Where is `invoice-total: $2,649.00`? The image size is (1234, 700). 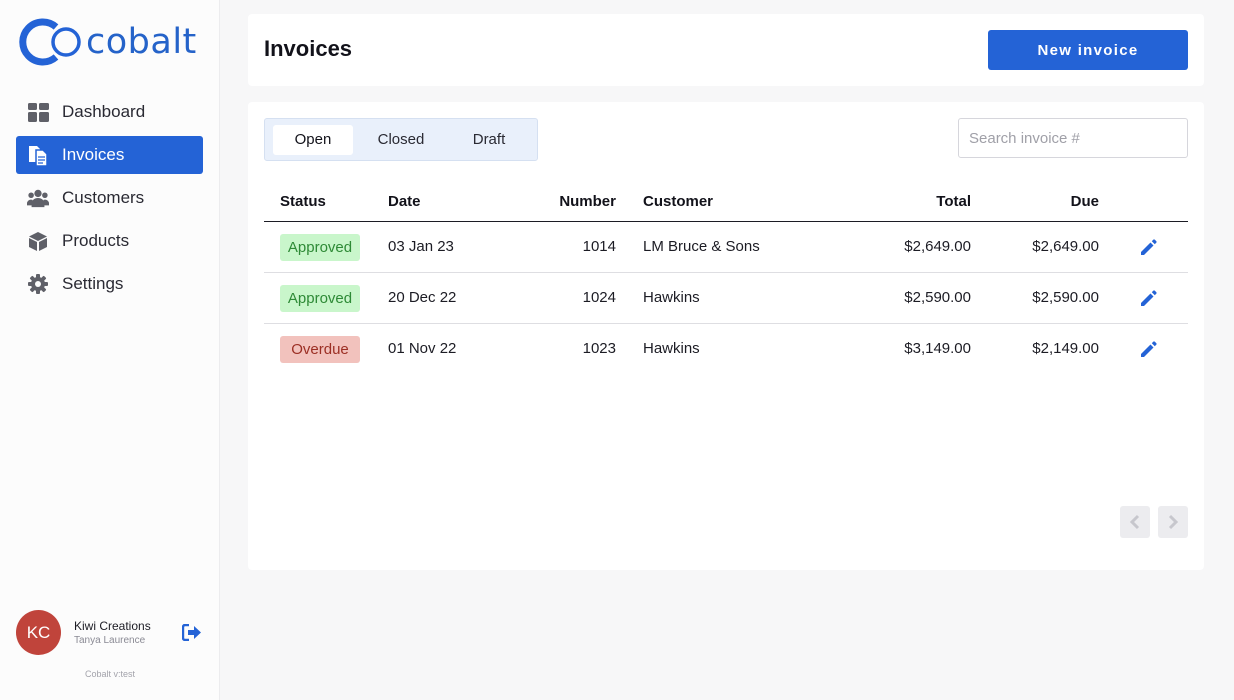
invoice-total: $2,649.00 is located at coordinates (937, 246).